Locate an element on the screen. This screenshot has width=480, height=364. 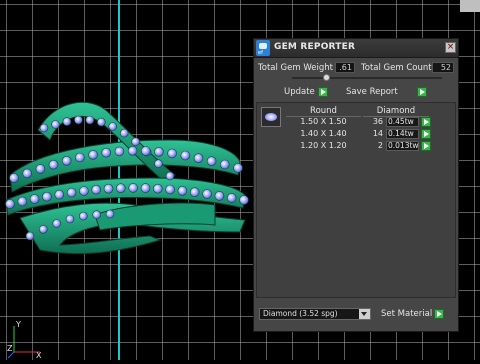
close-icon: × is located at coordinates (450, 47).